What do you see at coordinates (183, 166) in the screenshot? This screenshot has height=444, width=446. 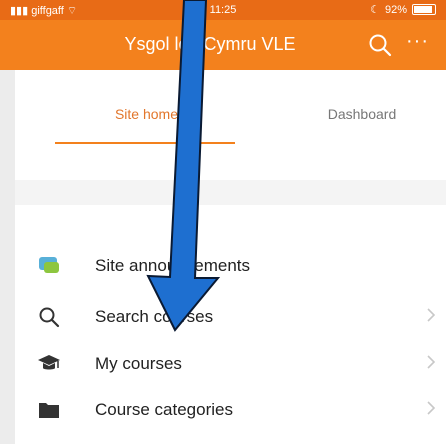 I see `annotation-arrow` at bounding box center [183, 166].